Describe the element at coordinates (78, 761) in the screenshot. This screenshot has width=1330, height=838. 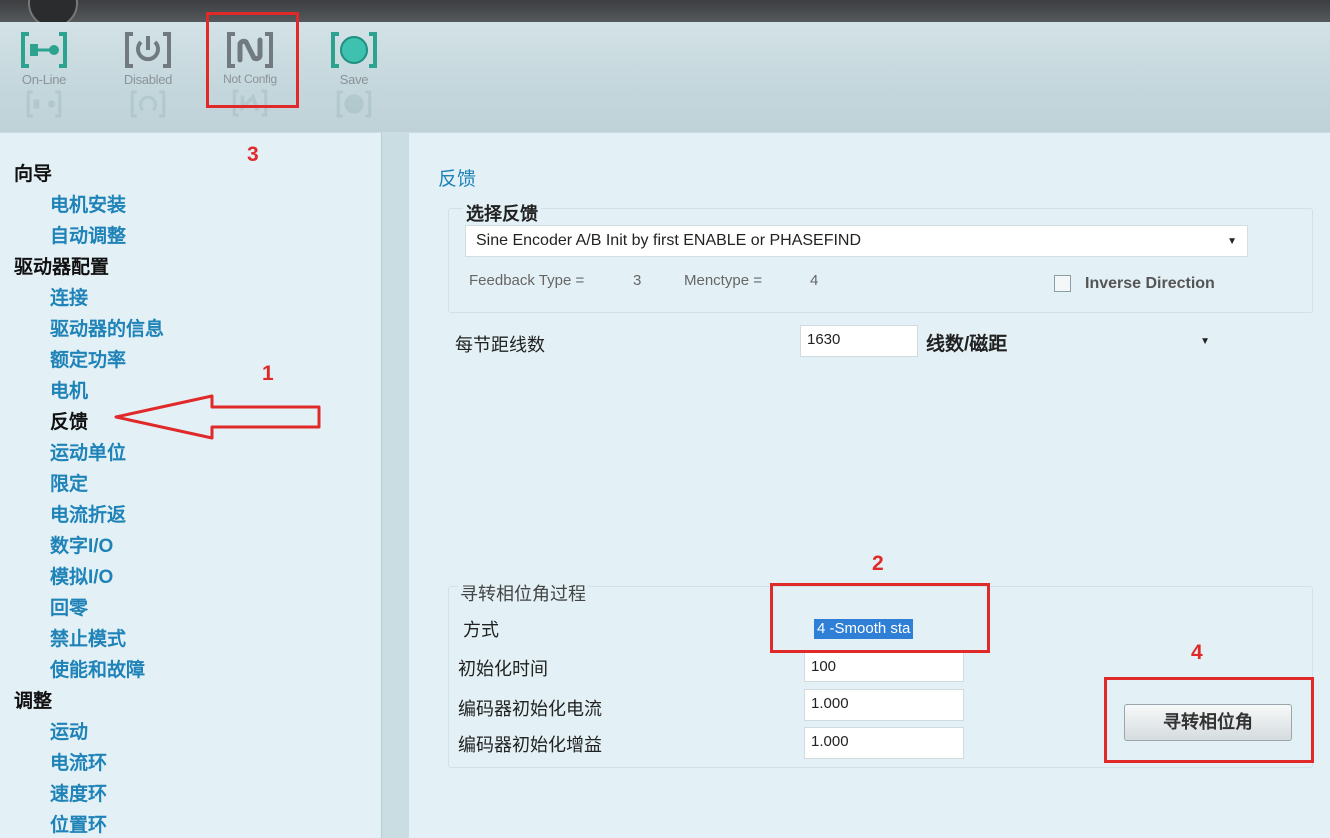
I see `nav-item-current-loop: 电流环` at that location.